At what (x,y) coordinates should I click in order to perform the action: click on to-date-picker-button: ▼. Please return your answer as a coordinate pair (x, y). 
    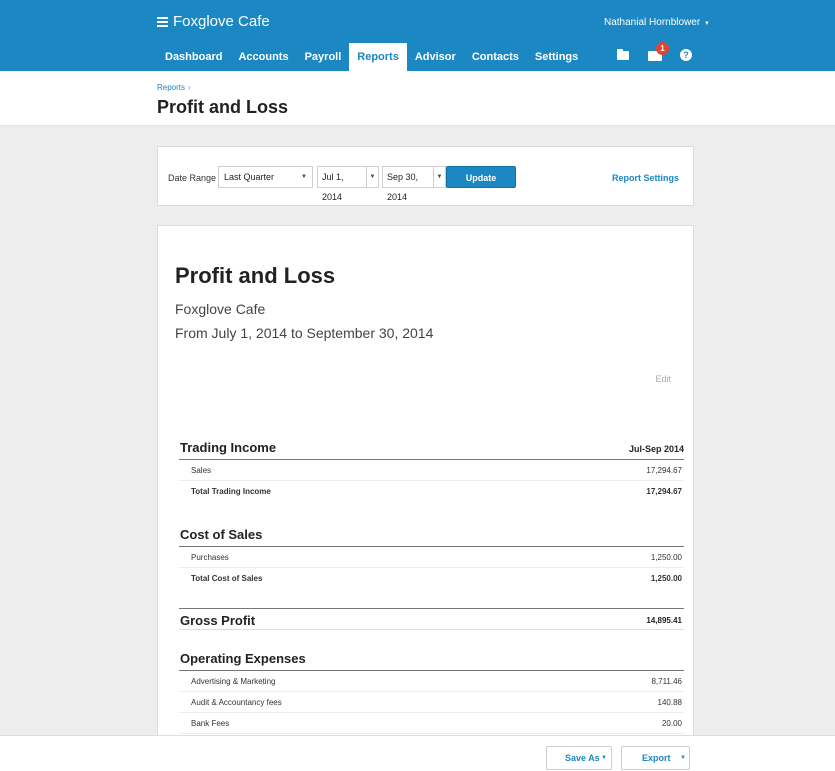
    Looking at the image, I should click on (439, 177).